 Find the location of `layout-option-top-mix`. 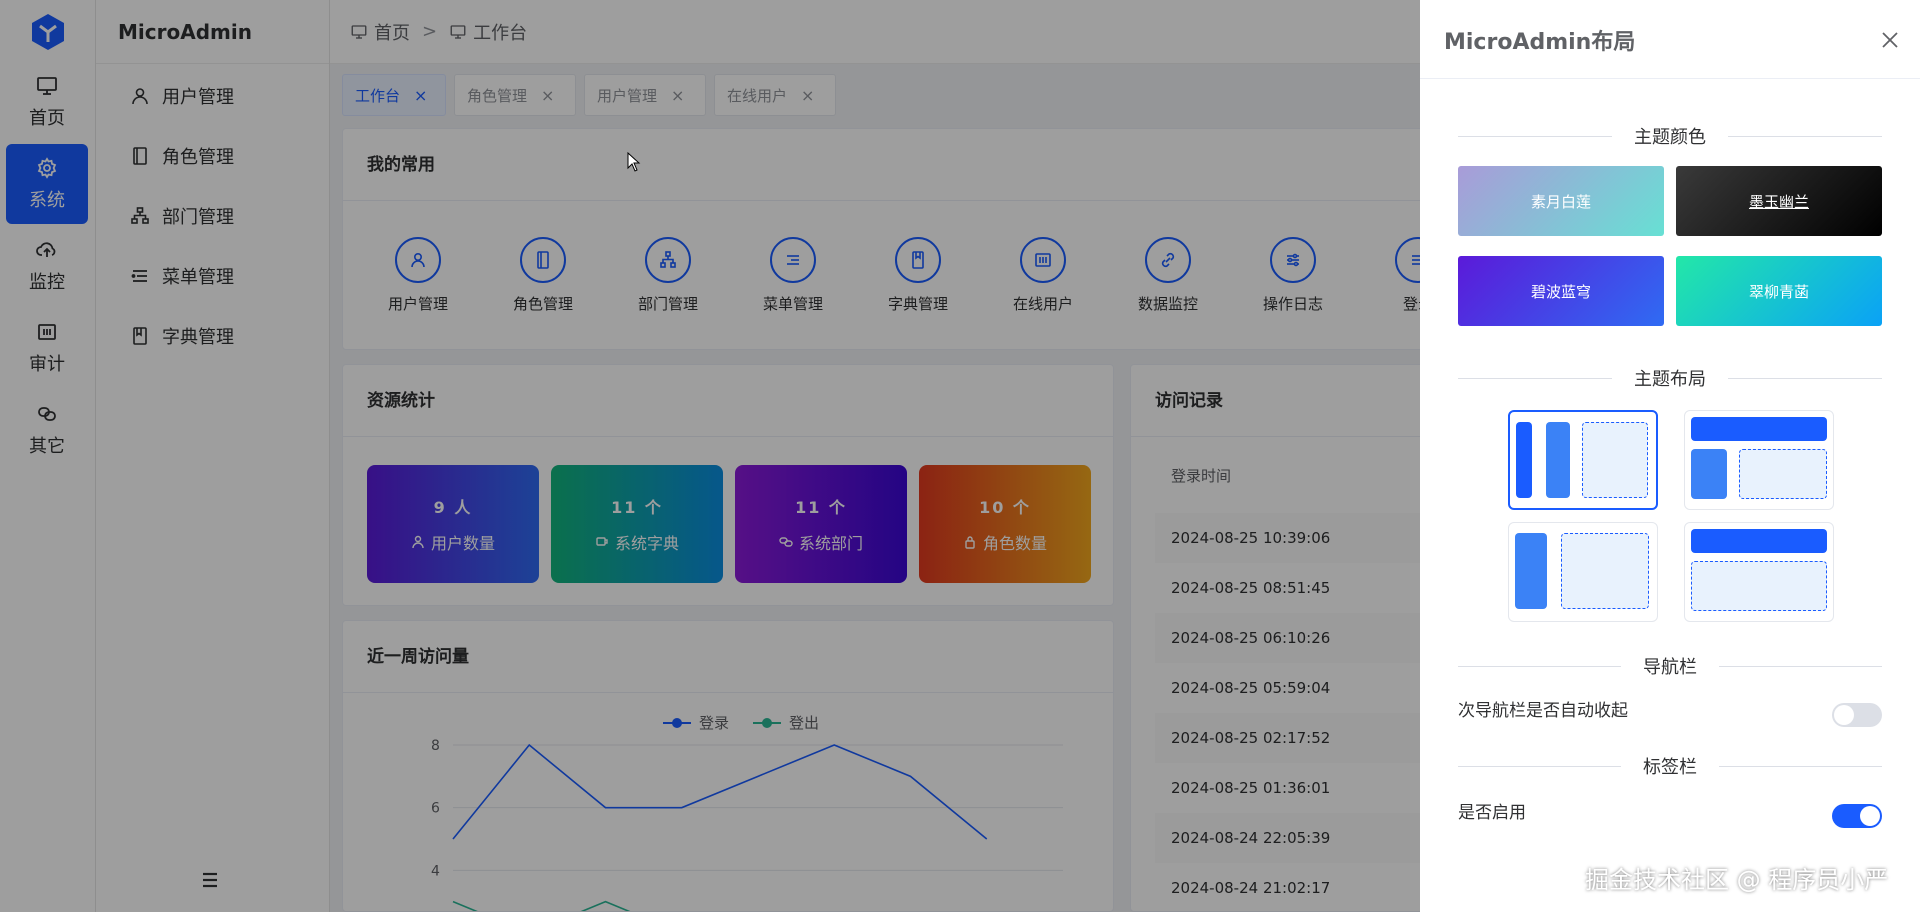

layout-option-top-mix is located at coordinates (1759, 460).